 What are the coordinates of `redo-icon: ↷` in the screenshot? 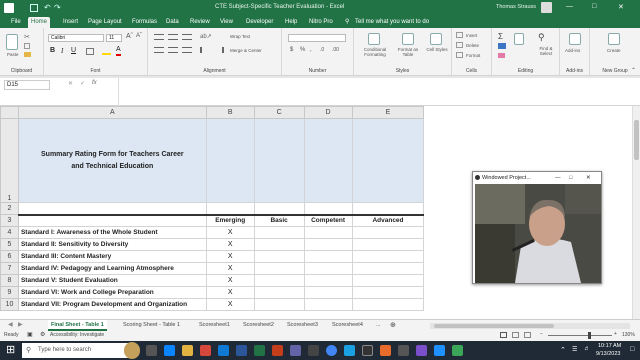 It's located at (57, 7).